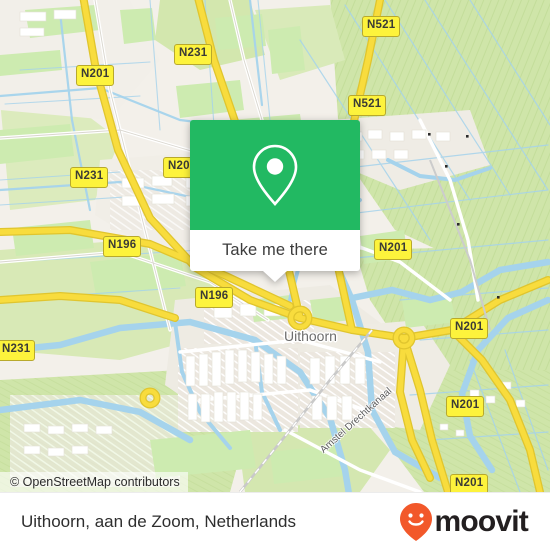  I want to click on osm-attribution: © OpenStreetMap contributors, so click(94, 482).